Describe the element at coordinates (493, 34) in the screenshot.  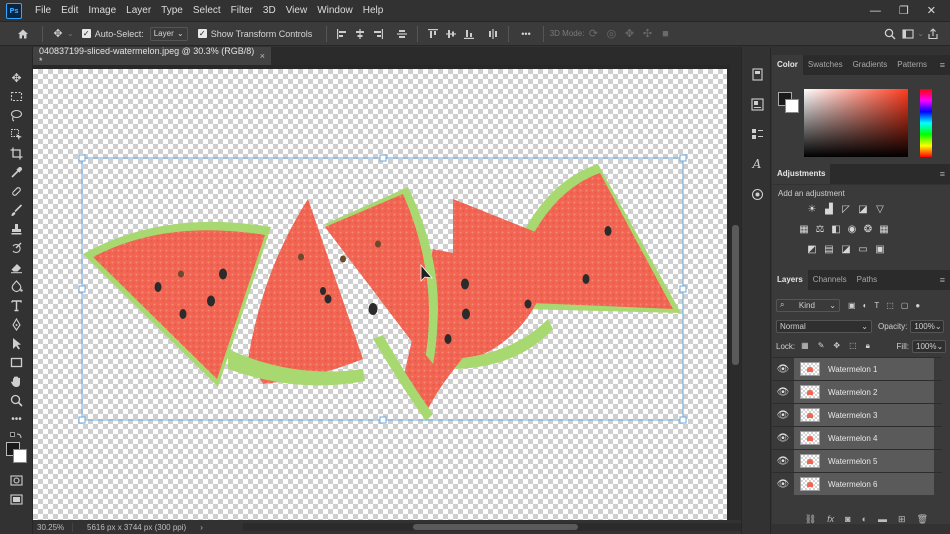
I see `distribute-vertical-icon` at that location.